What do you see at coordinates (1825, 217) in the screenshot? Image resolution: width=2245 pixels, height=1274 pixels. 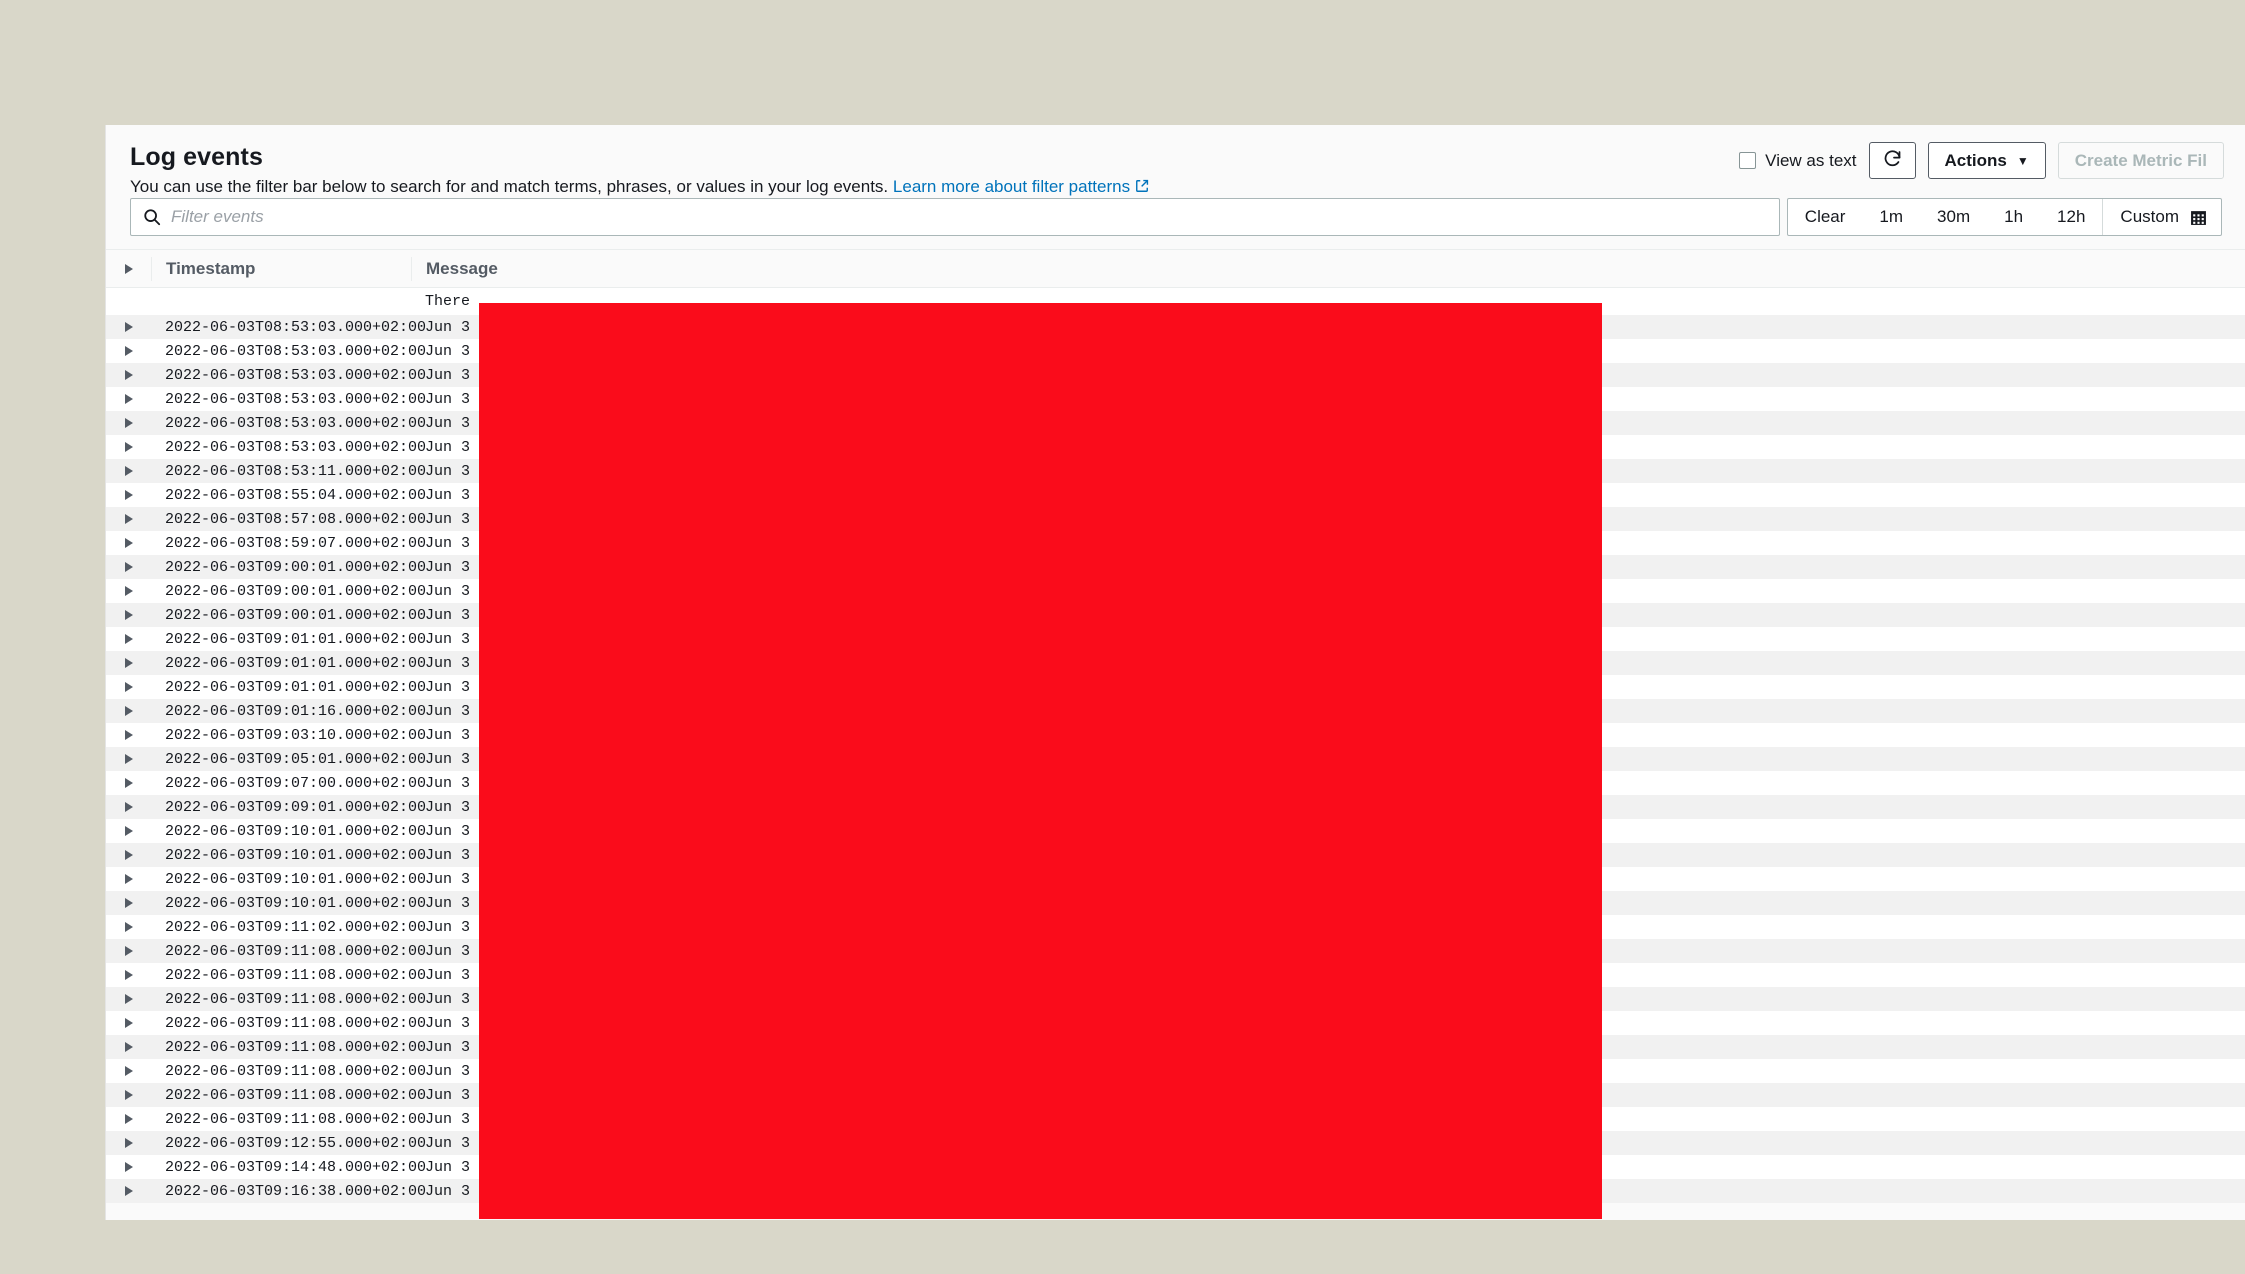 I see `range-clear-button: Clear` at bounding box center [1825, 217].